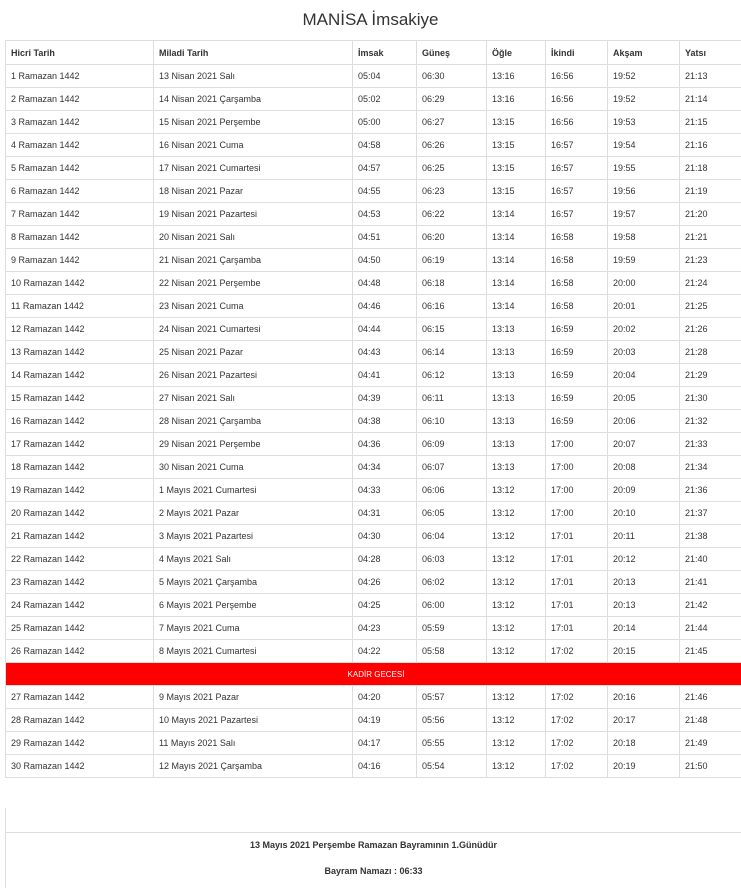 This screenshot has width=741, height=888. I want to click on cell-miladi: 9 Mayıs 2021 Pazar, so click(253, 697).